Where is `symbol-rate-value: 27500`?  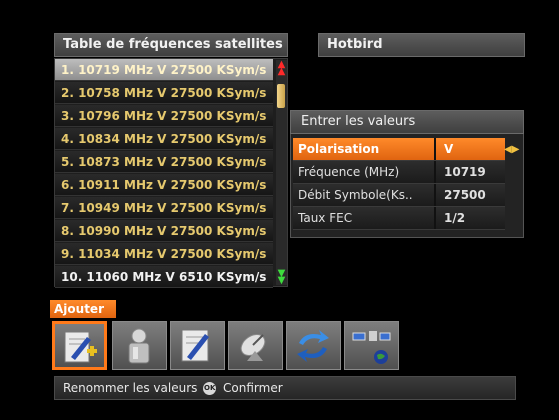 symbol-rate-value: 27500 is located at coordinates (465, 195).